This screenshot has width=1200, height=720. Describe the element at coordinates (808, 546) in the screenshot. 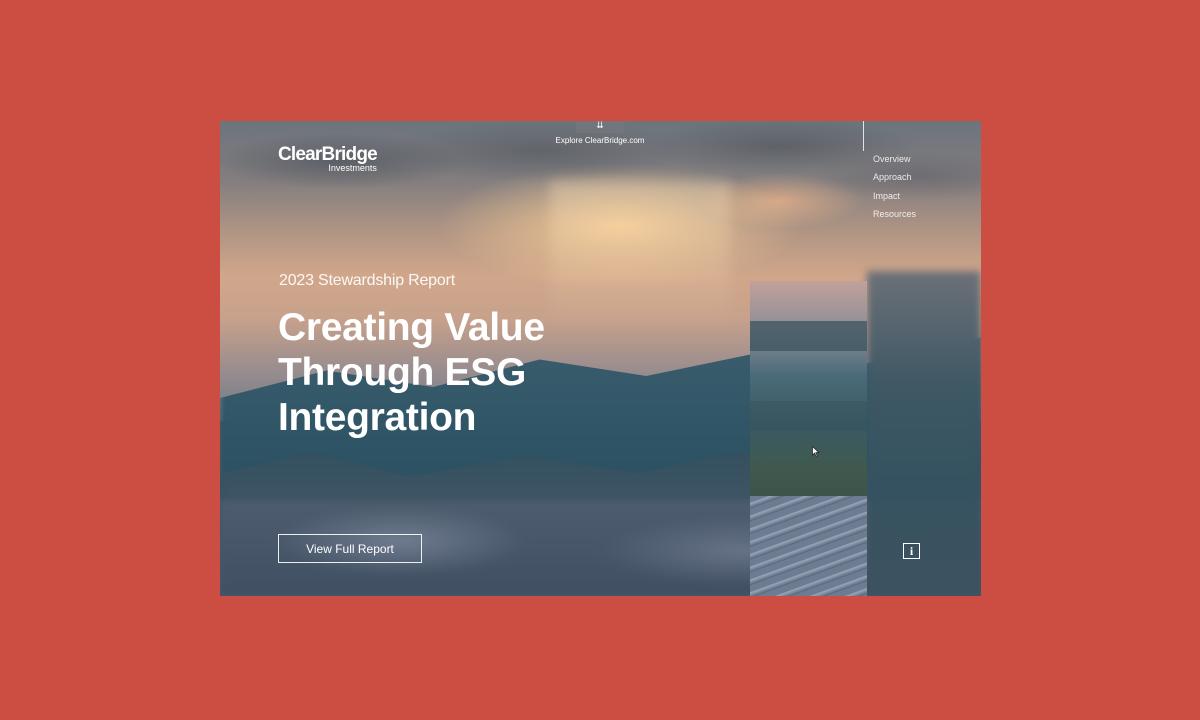

I see `solar-panels` at that location.